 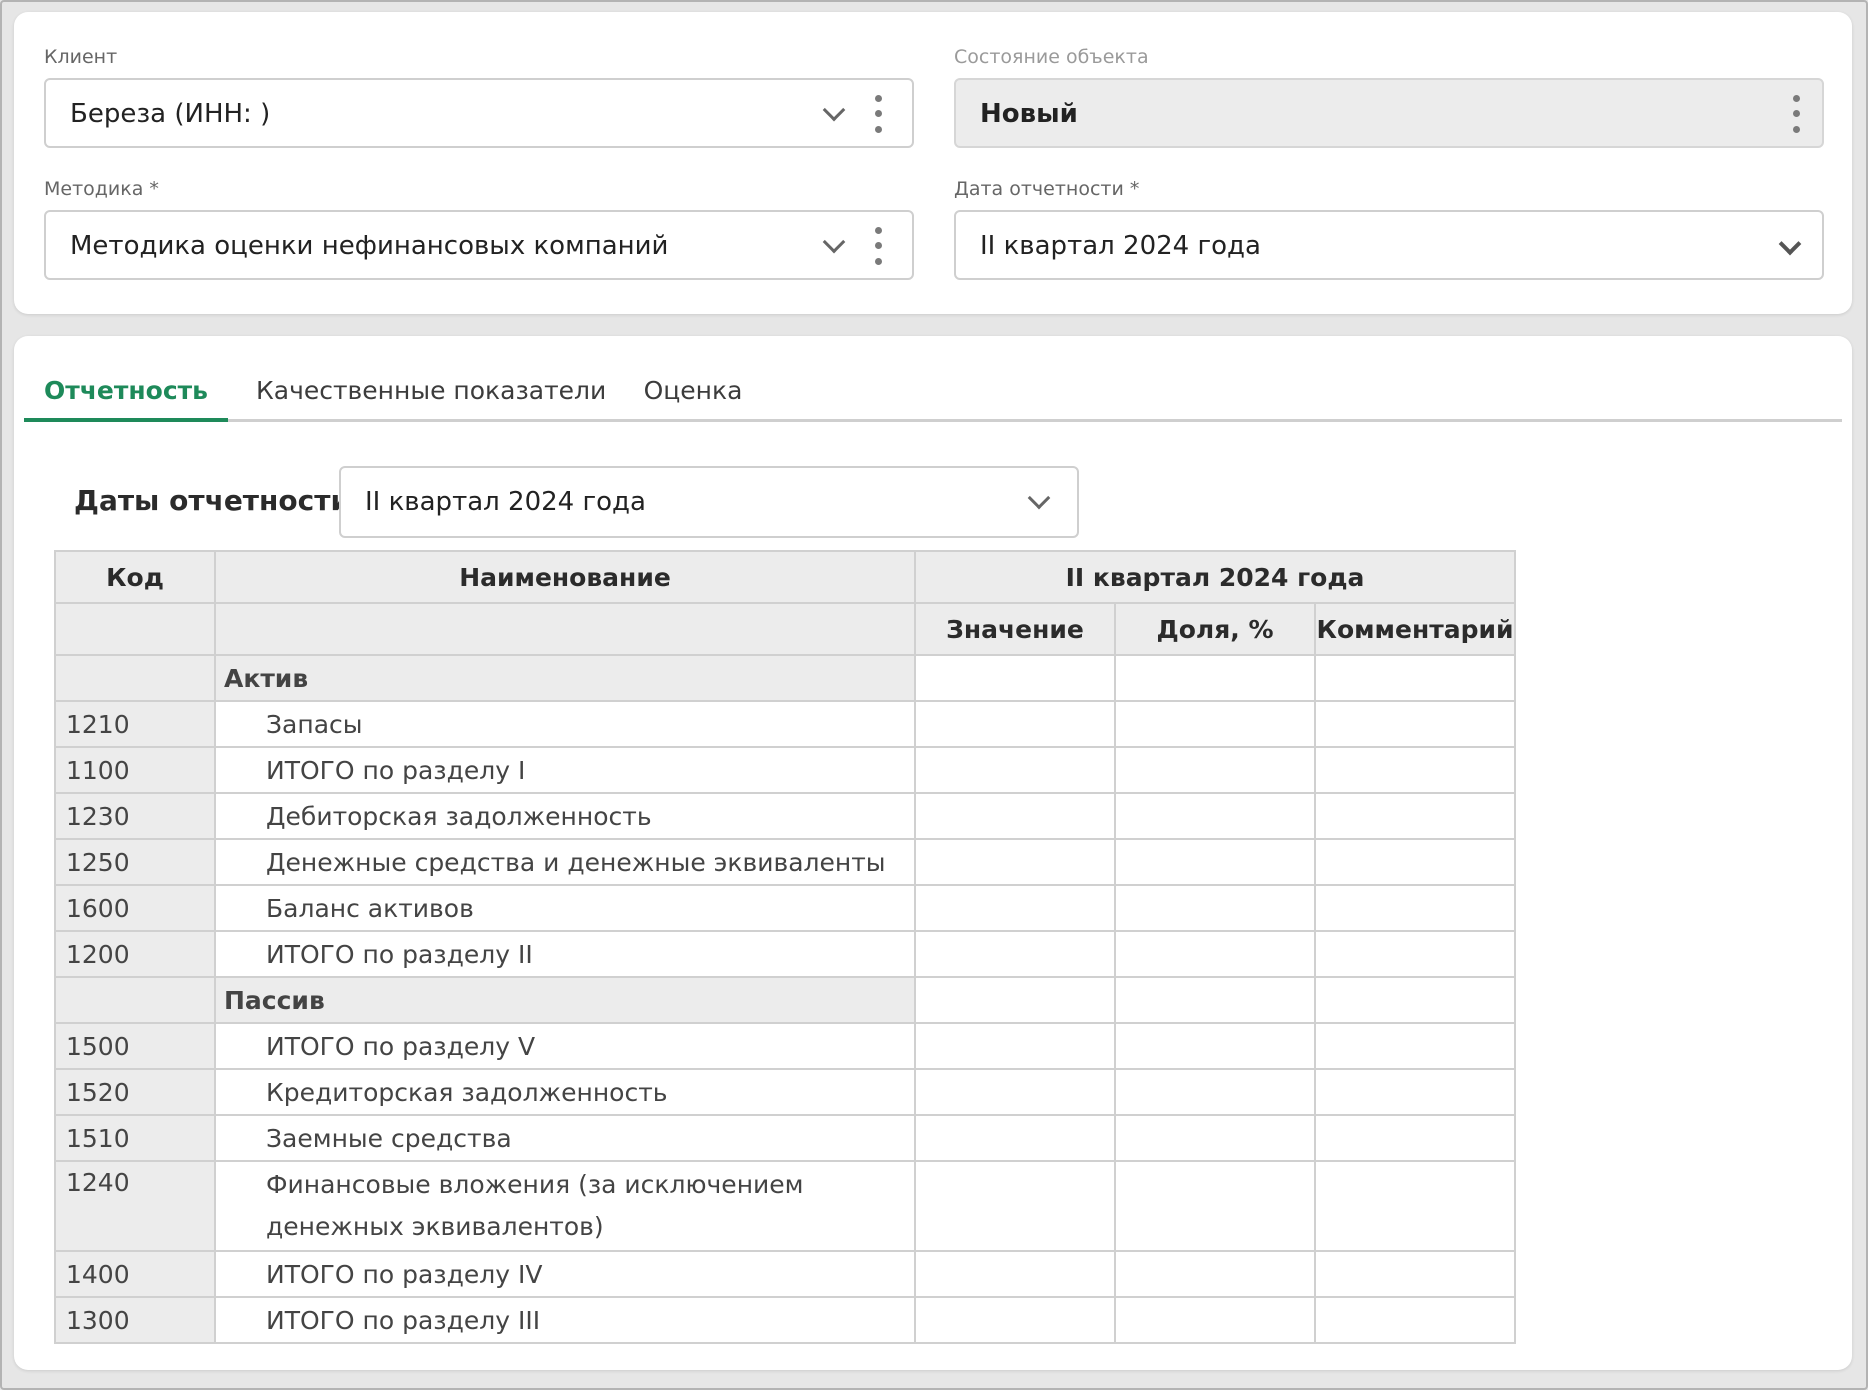 I want to click on dates-filter-value: II квартал 2024 года, so click(x=505, y=502).